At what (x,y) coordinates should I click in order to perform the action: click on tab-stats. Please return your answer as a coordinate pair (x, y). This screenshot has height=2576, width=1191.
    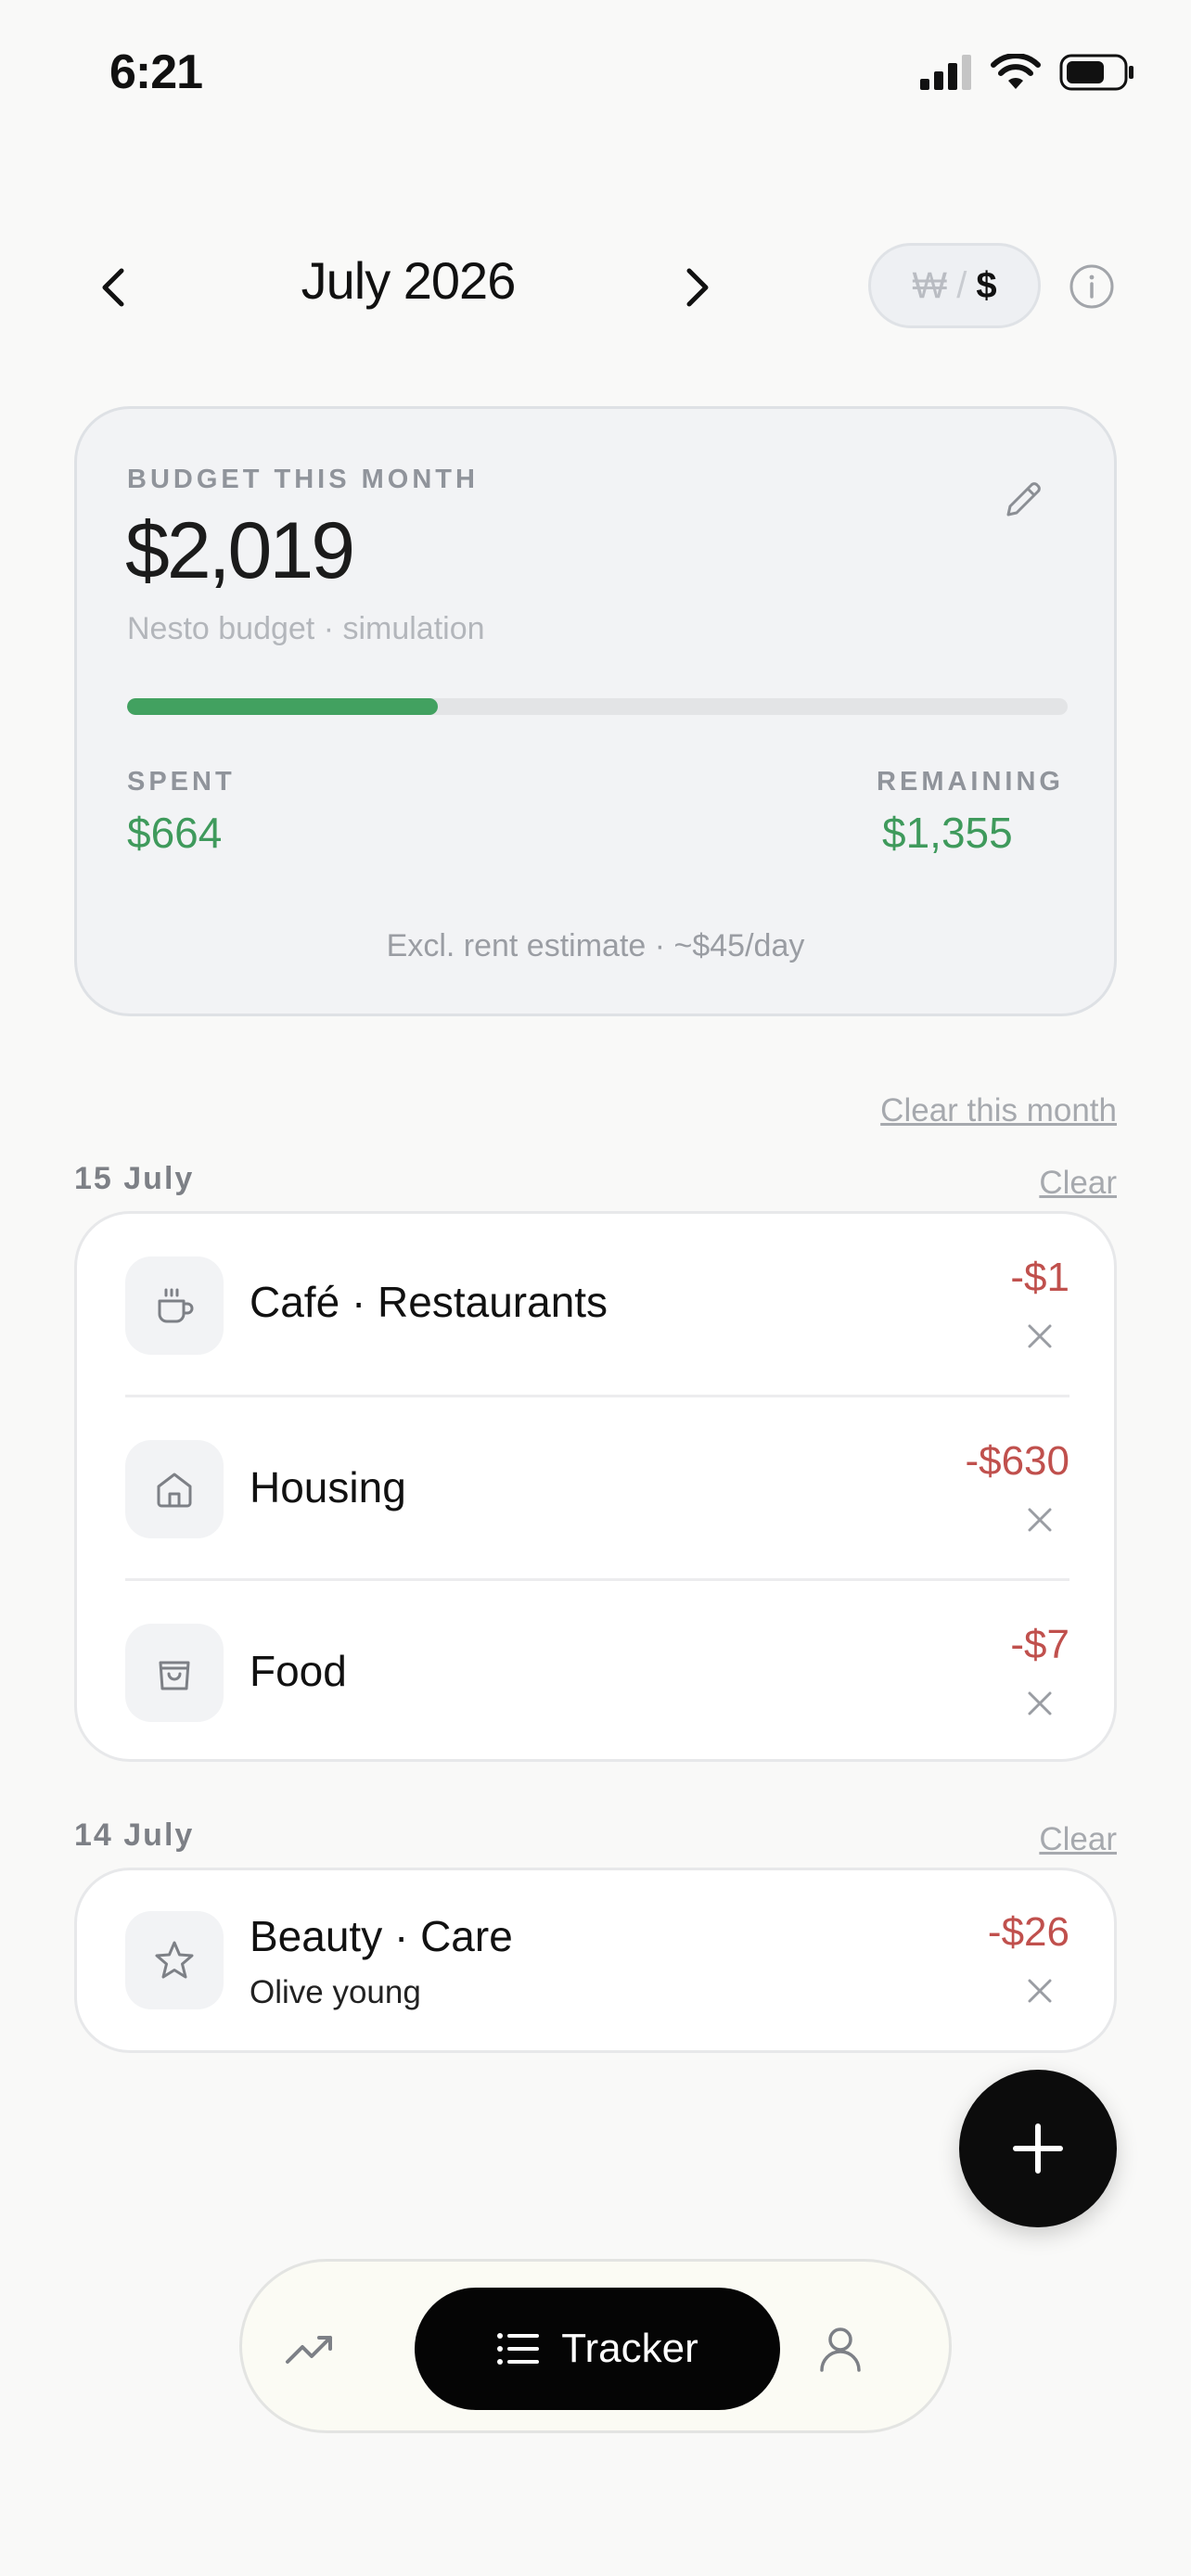
    Looking at the image, I should click on (310, 2349).